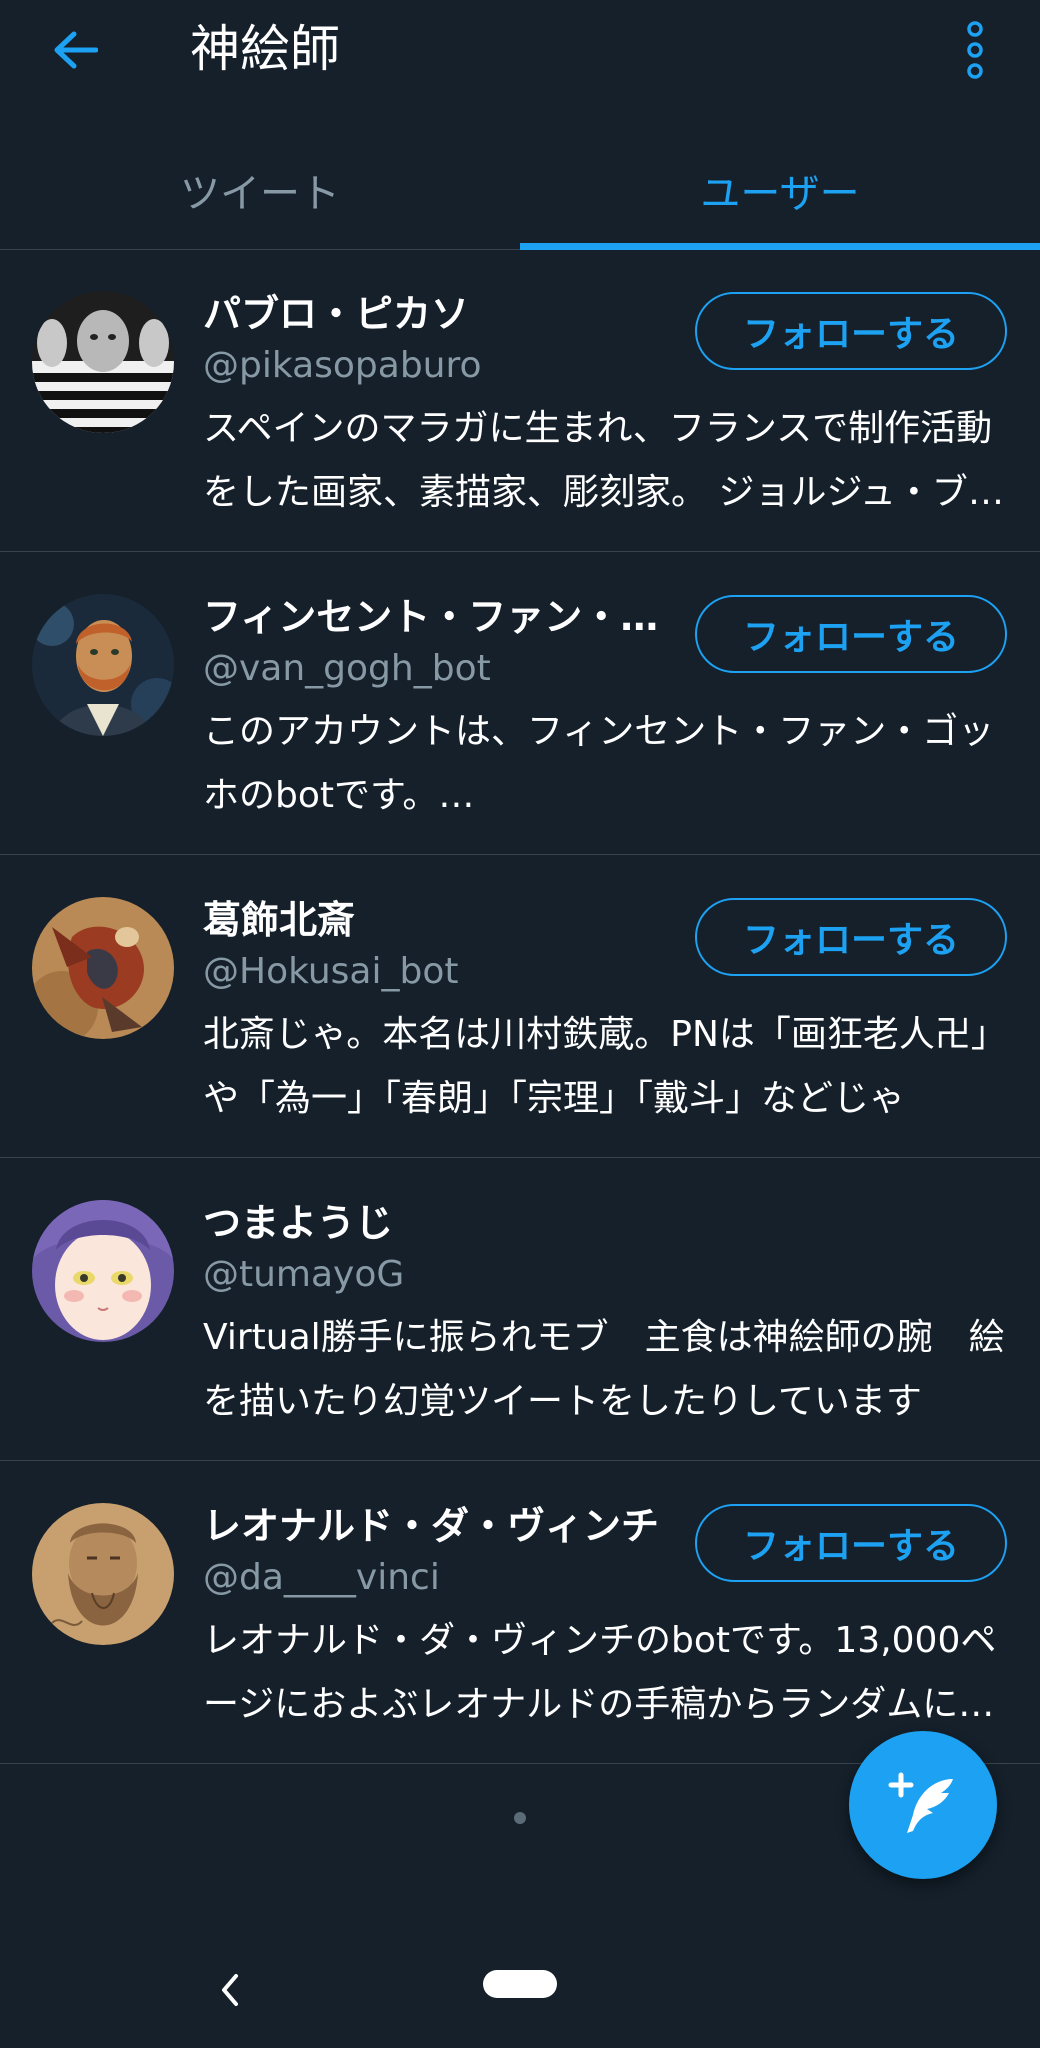 This screenshot has height=2048, width=1040. What do you see at coordinates (321, 1577) in the screenshot?
I see `user-handle: @da____vinci` at bounding box center [321, 1577].